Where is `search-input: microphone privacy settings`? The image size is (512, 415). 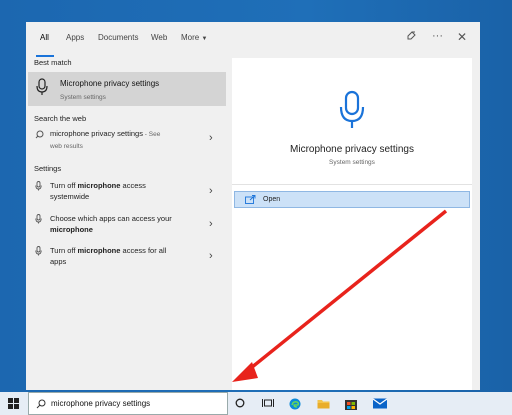 search-input: microphone privacy settings is located at coordinates (100, 403).